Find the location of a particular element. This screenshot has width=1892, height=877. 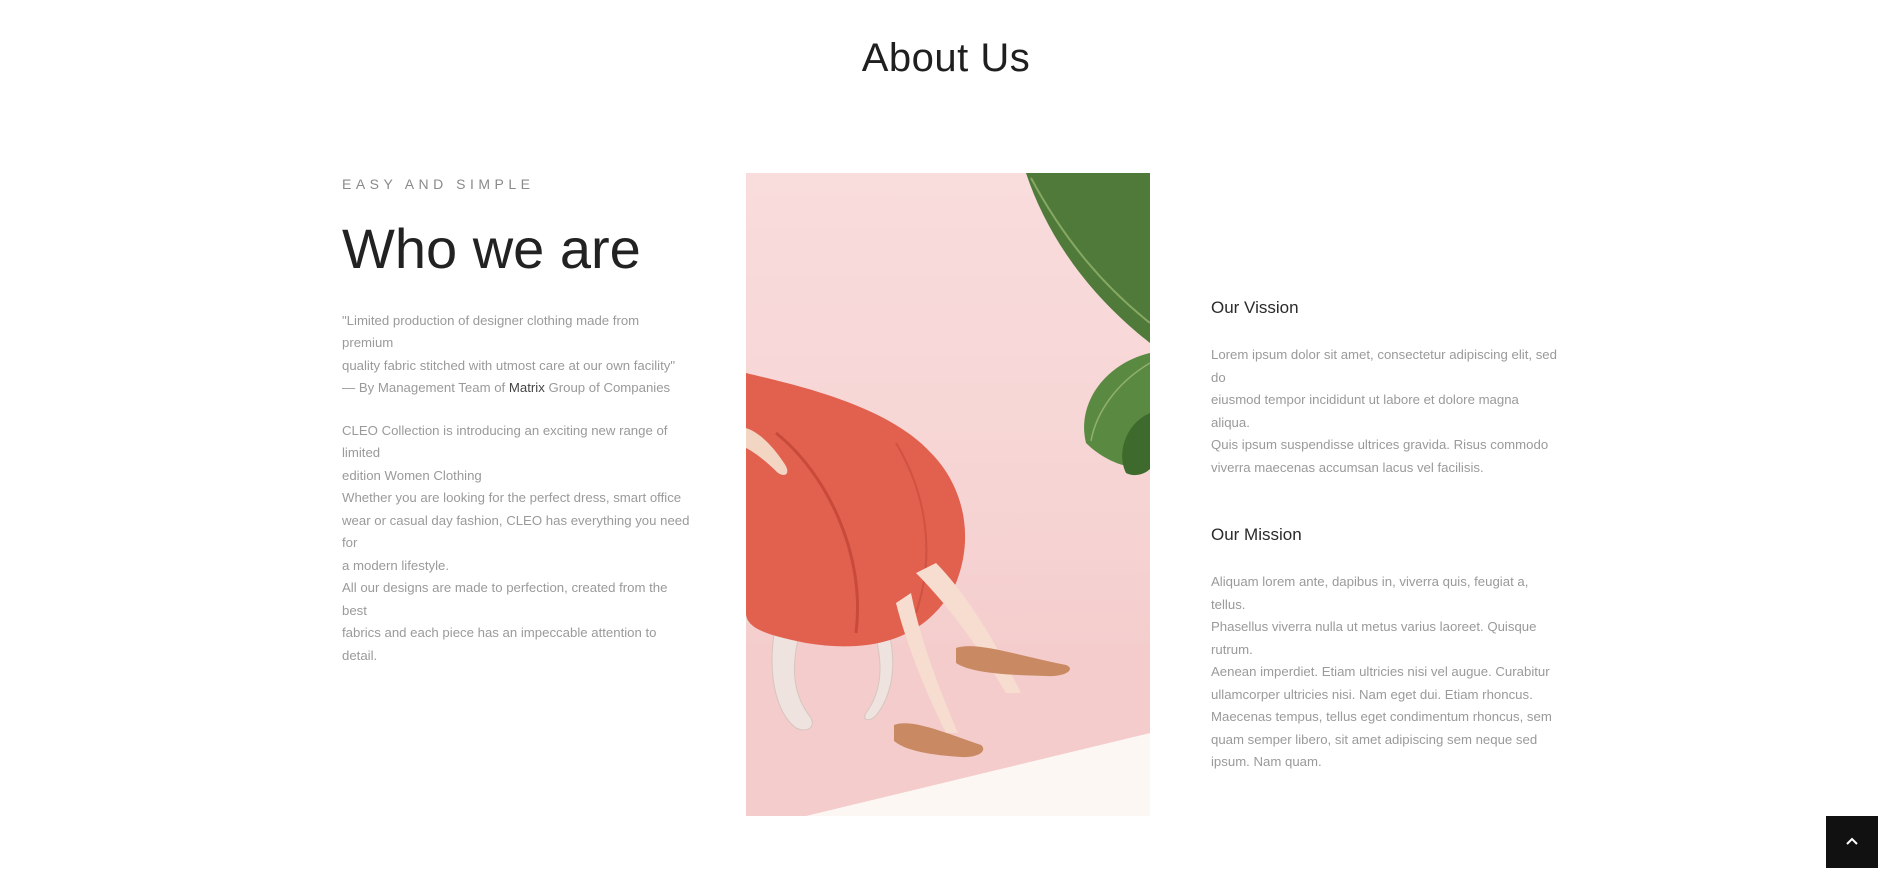

vision-title: Our Vission is located at coordinates (1255, 307).